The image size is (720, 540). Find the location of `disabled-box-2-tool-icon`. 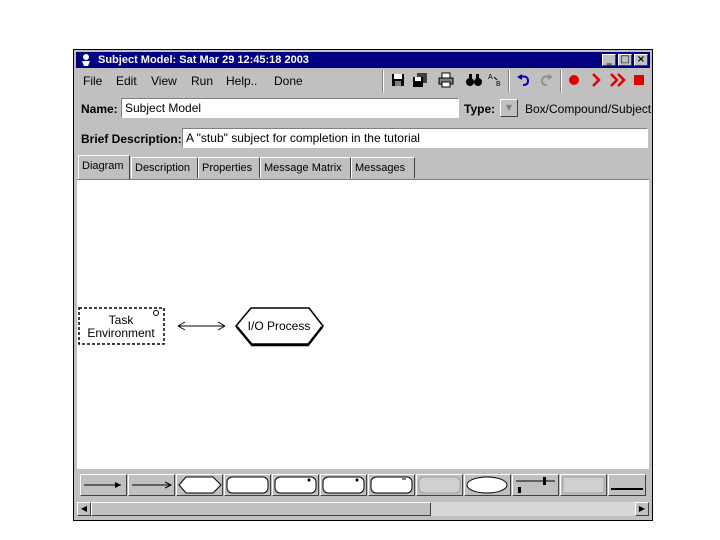

disabled-box-2-tool-icon is located at coordinates (583, 485).